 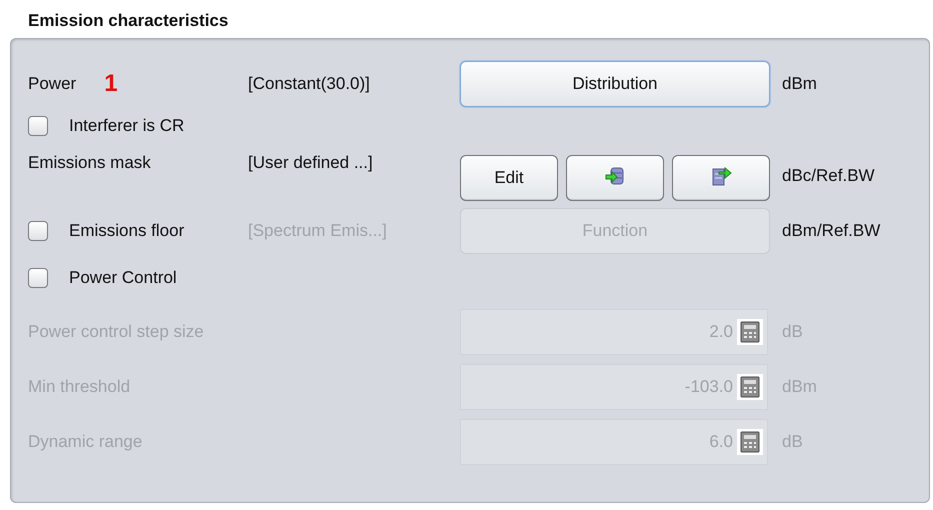 What do you see at coordinates (614, 441) in the screenshot?
I see `number-field: 6.0` at bounding box center [614, 441].